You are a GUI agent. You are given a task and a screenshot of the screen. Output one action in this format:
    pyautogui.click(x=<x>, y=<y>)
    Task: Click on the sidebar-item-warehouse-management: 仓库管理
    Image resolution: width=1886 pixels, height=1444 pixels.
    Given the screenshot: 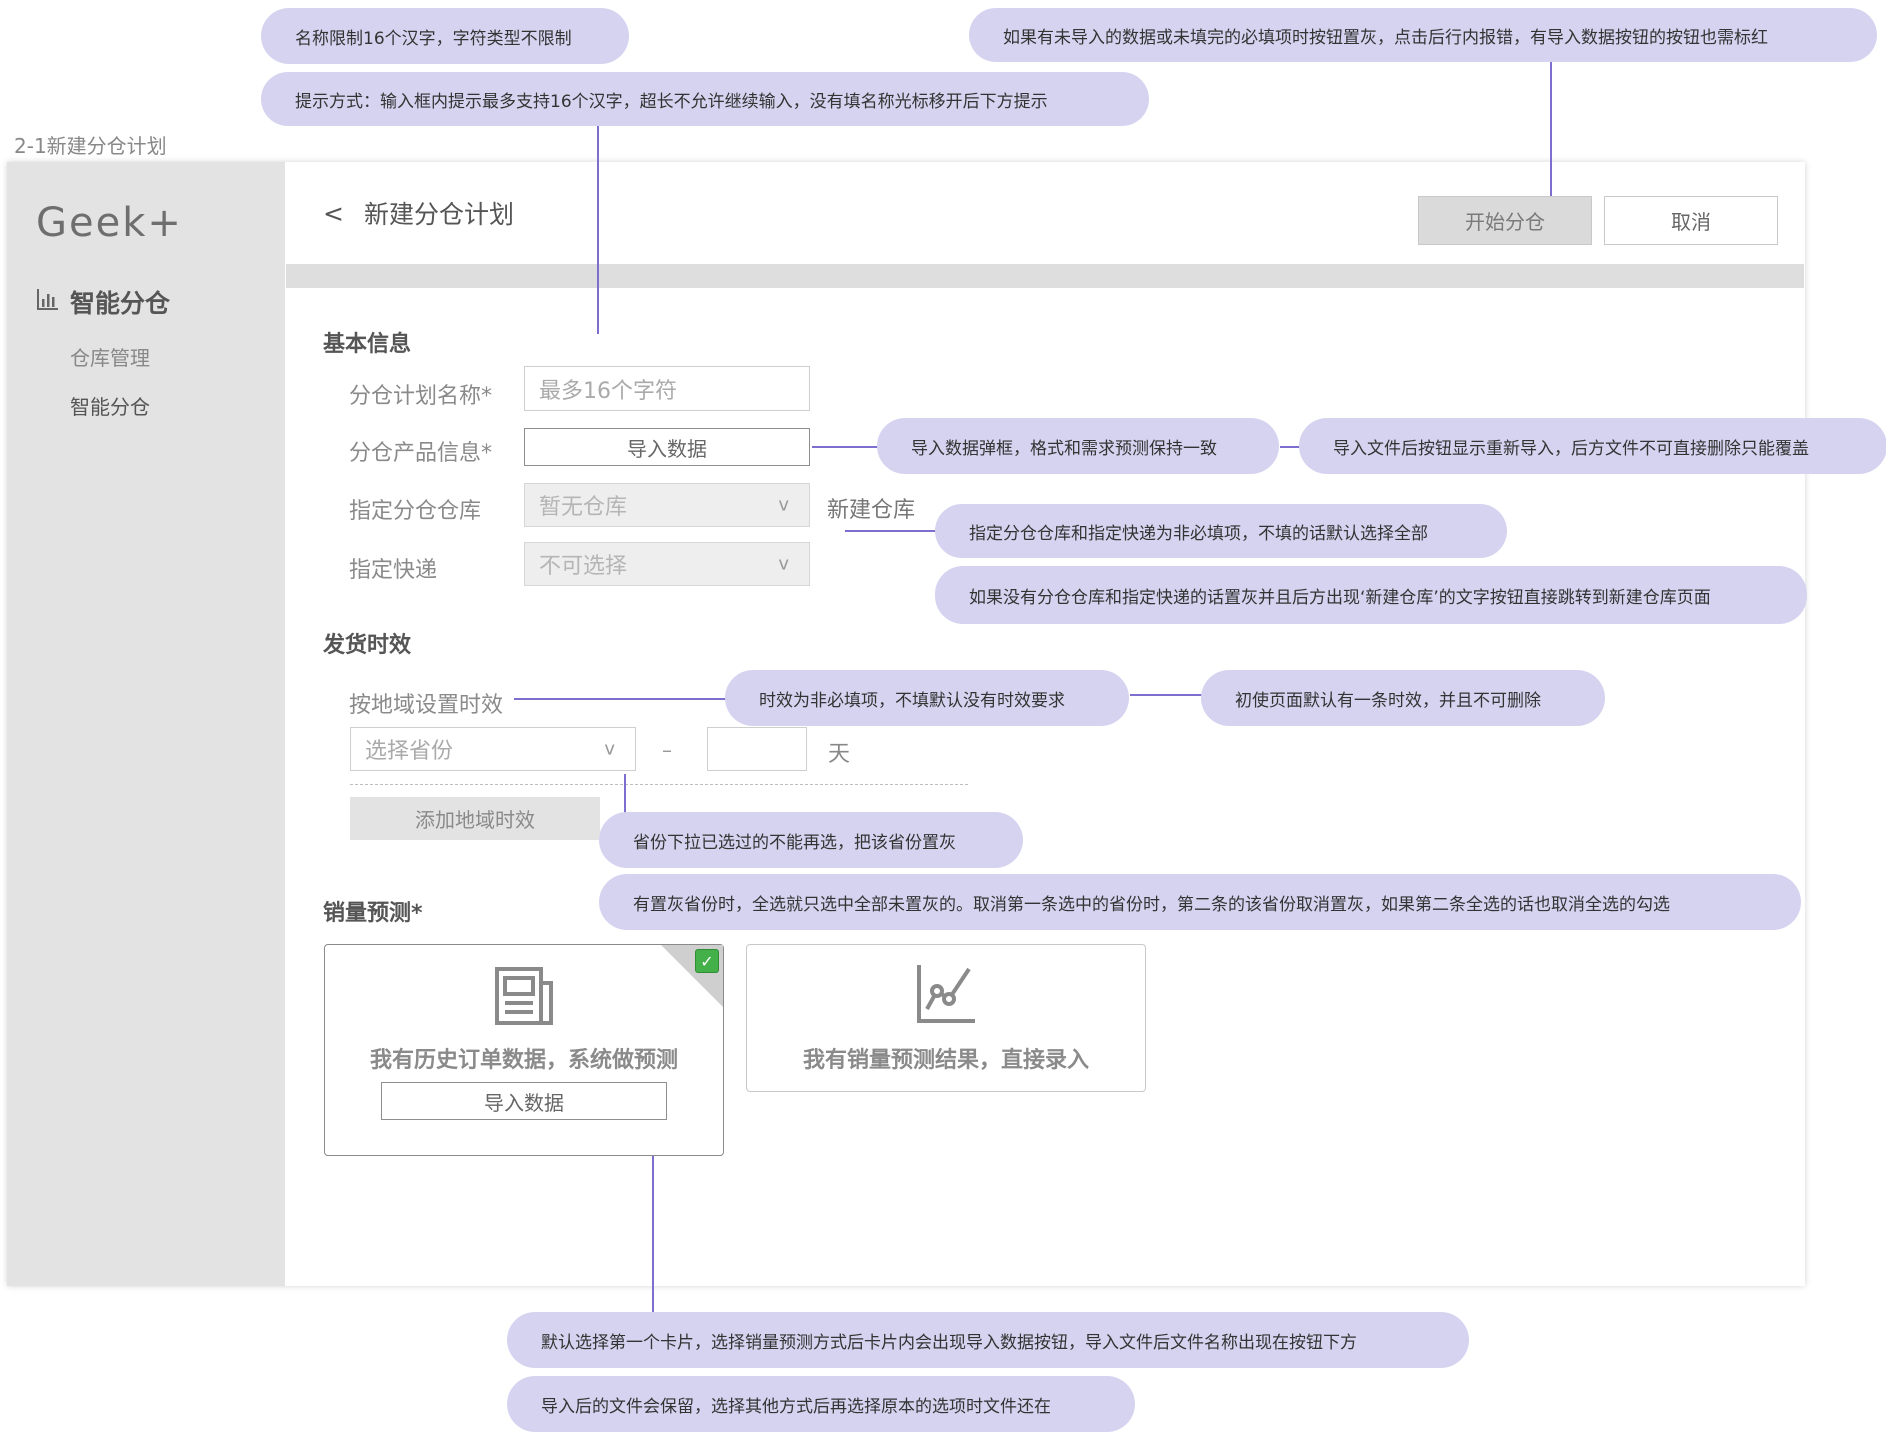 What is the action you would take?
    pyautogui.click(x=110, y=356)
    